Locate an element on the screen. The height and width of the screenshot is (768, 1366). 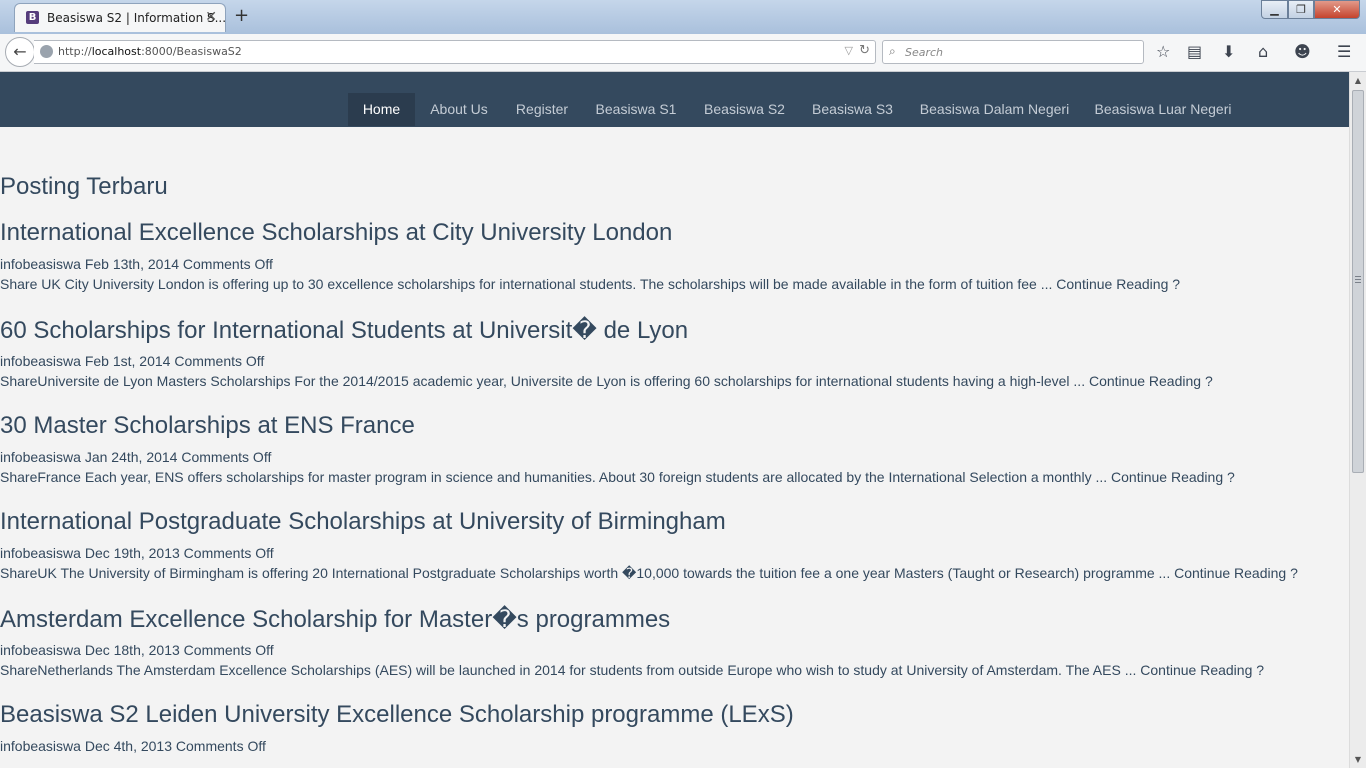
home-icon: ⌂ is located at coordinates (1263, 51).